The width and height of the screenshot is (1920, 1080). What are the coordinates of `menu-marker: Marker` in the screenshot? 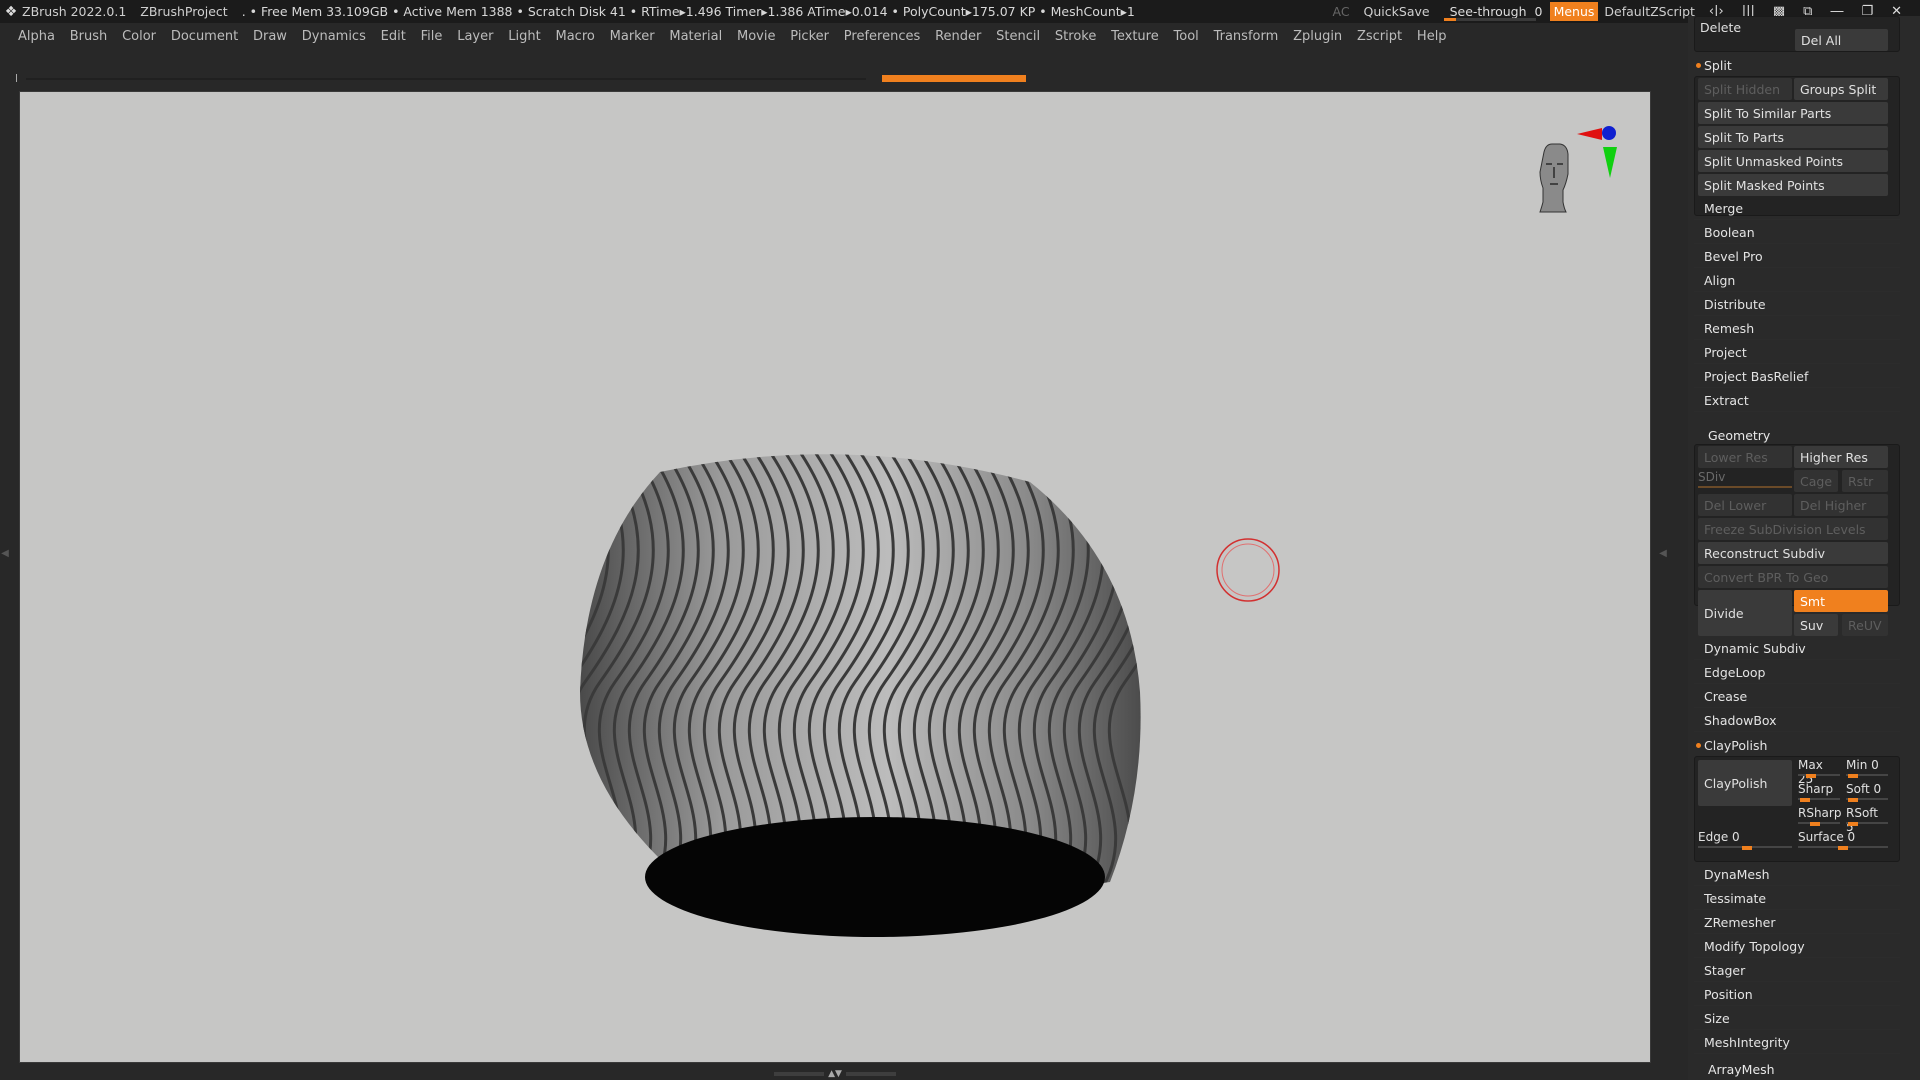 It's located at (632, 36).